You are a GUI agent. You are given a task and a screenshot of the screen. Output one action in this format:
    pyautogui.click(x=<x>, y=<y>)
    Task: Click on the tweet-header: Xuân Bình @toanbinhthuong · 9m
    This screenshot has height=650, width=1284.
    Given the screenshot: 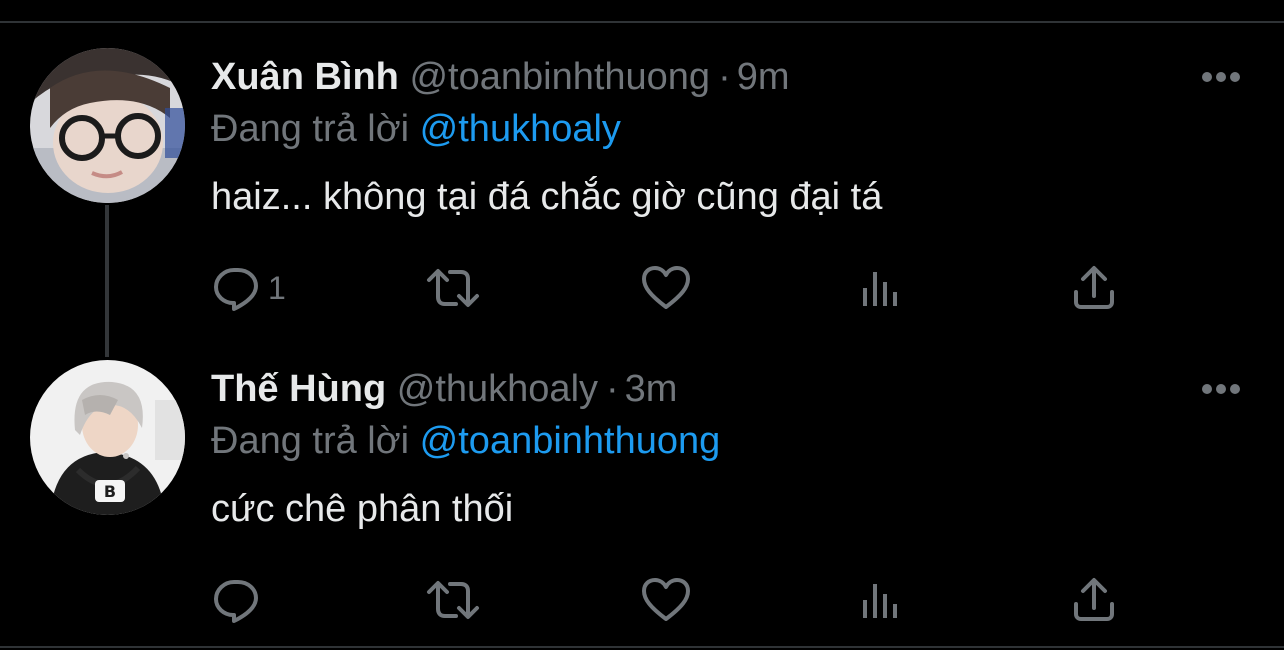 What is the action you would take?
    pyautogui.click(x=500, y=77)
    